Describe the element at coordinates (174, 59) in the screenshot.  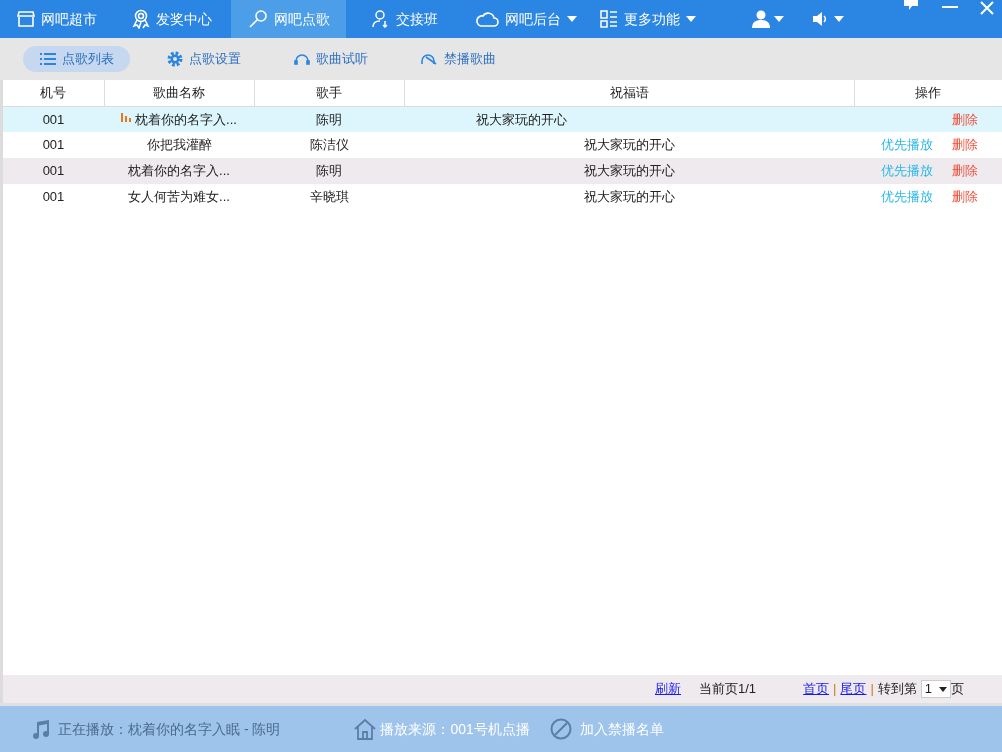
I see `gear-icon` at that location.